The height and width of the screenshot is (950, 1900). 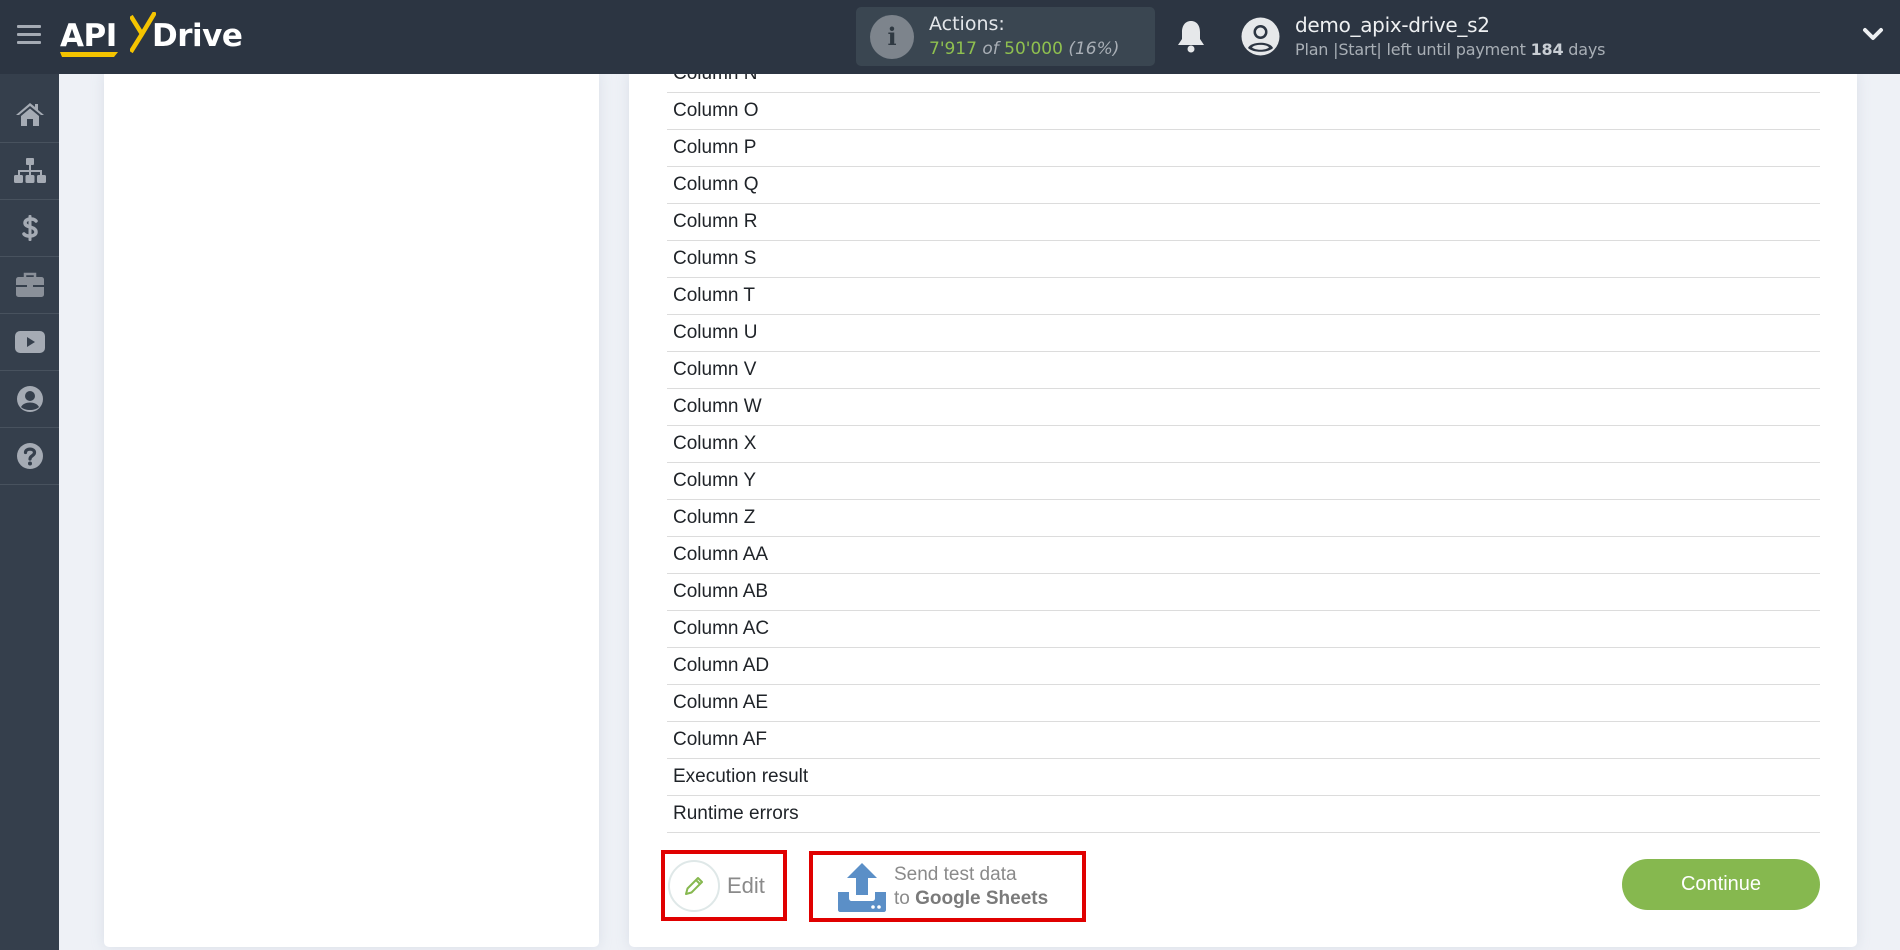 What do you see at coordinates (746, 885) in the screenshot?
I see `edit-label: Edit` at bounding box center [746, 885].